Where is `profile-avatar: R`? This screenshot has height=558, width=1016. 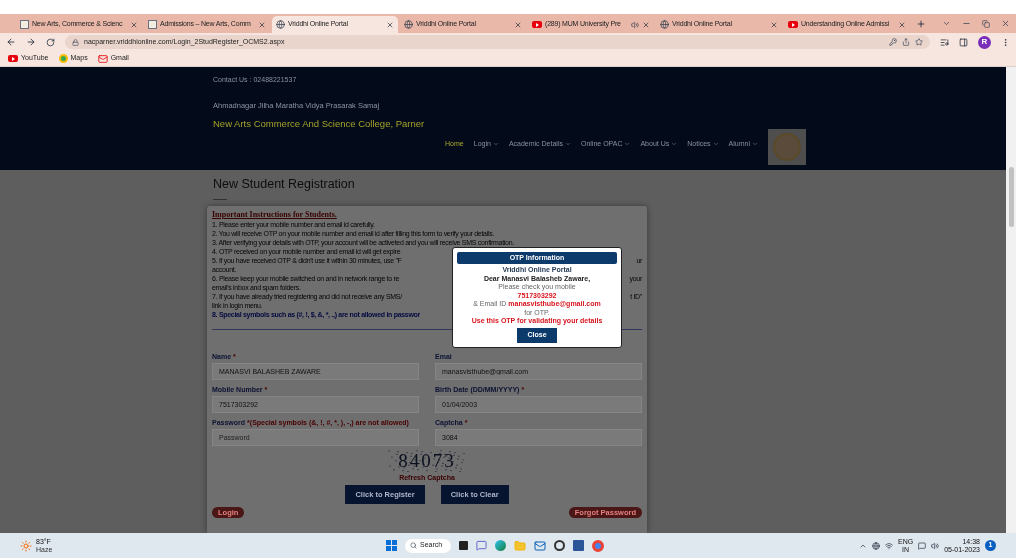
profile-avatar: R is located at coordinates (984, 42).